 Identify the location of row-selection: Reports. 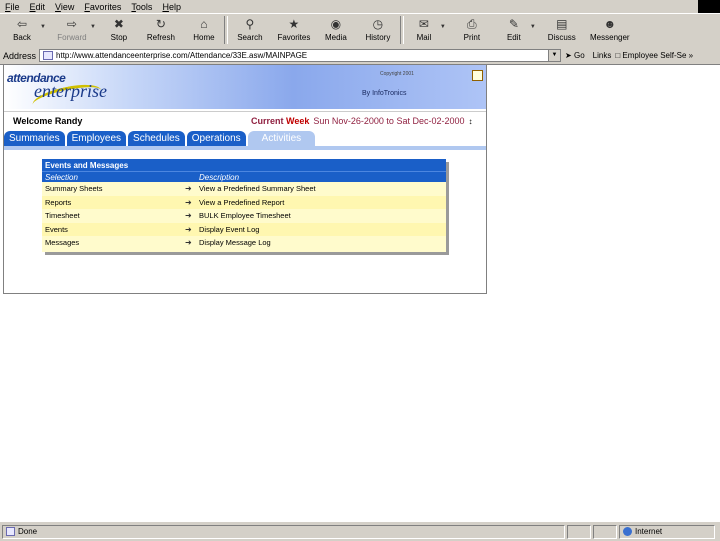
(113, 202).